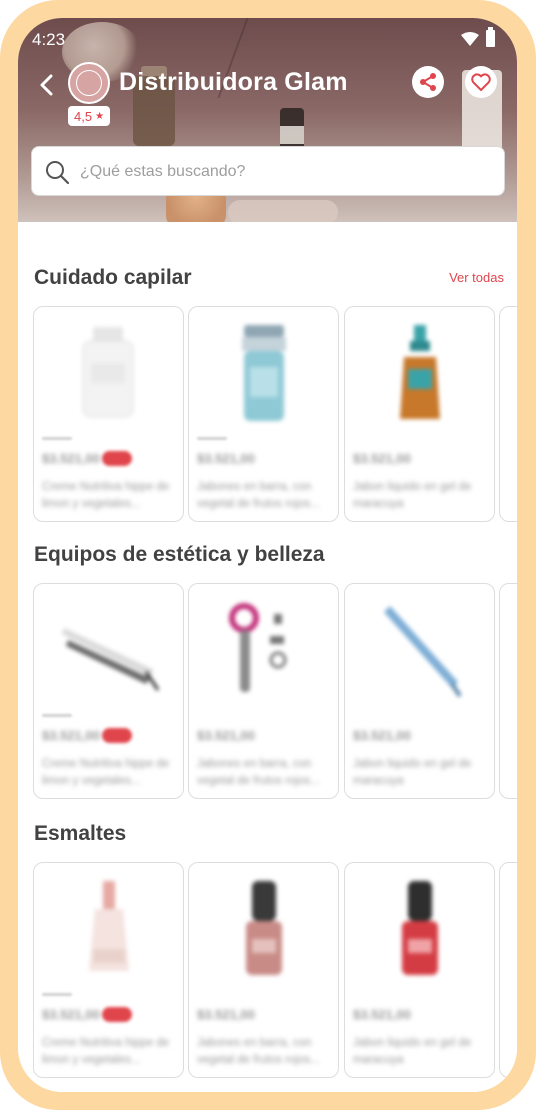  Describe the element at coordinates (100, 116) in the screenshot. I see `star-icon: ★` at that location.